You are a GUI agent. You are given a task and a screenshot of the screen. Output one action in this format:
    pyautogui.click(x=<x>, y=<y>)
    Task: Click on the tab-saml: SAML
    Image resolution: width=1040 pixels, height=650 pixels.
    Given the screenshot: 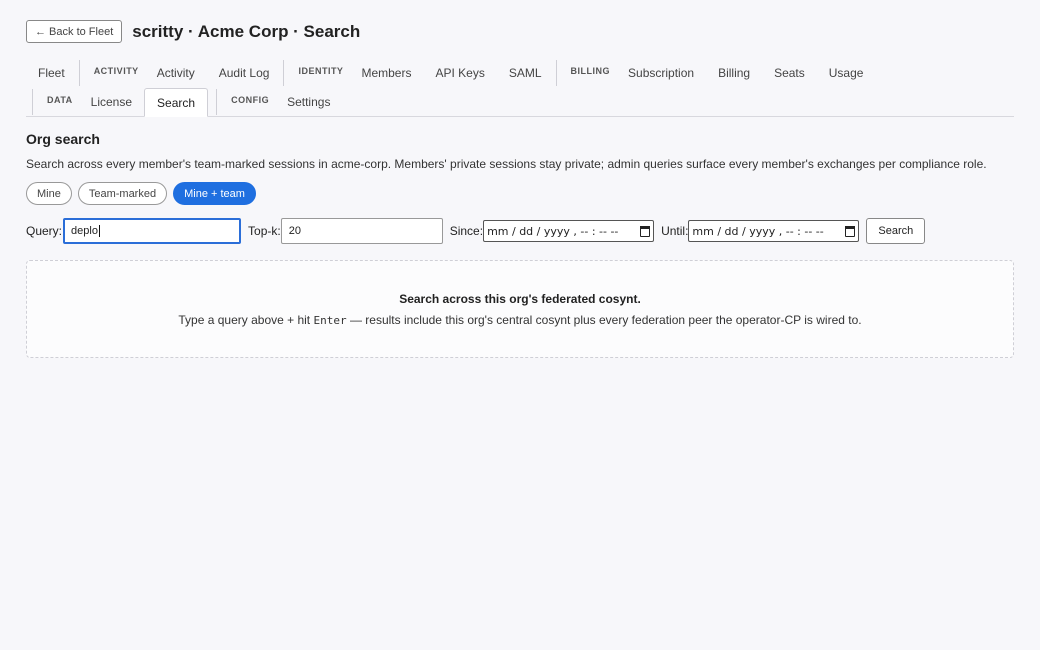 What is the action you would take?
    pyautogui.click(x=525, y=73)
    